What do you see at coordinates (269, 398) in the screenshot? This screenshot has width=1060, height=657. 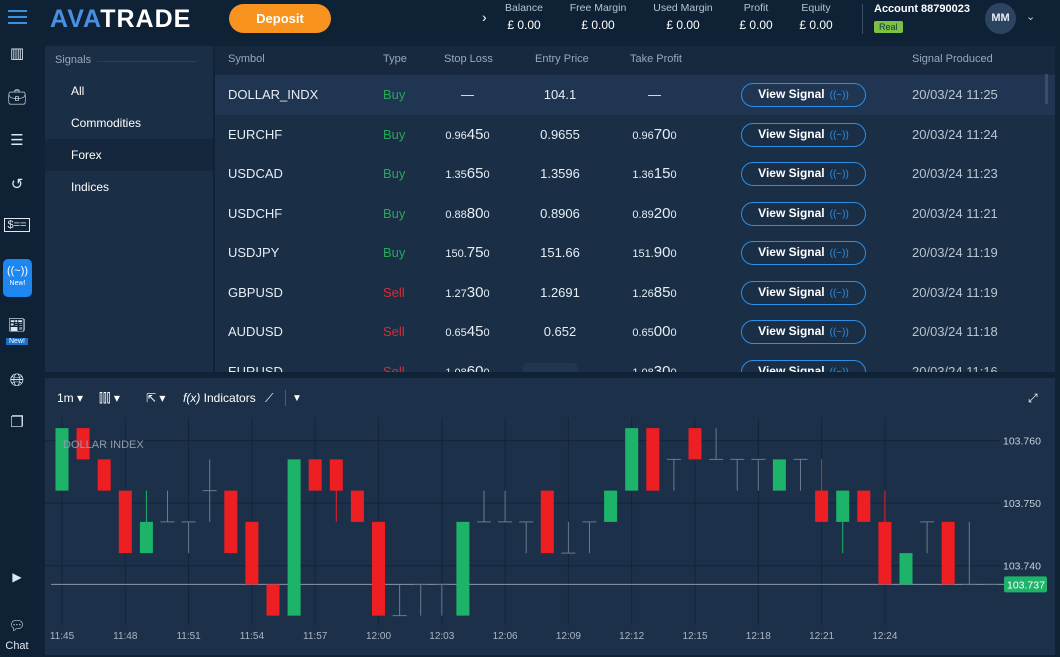 I see `draw-line-icon: ⟋` at bounding box center [269, 398].